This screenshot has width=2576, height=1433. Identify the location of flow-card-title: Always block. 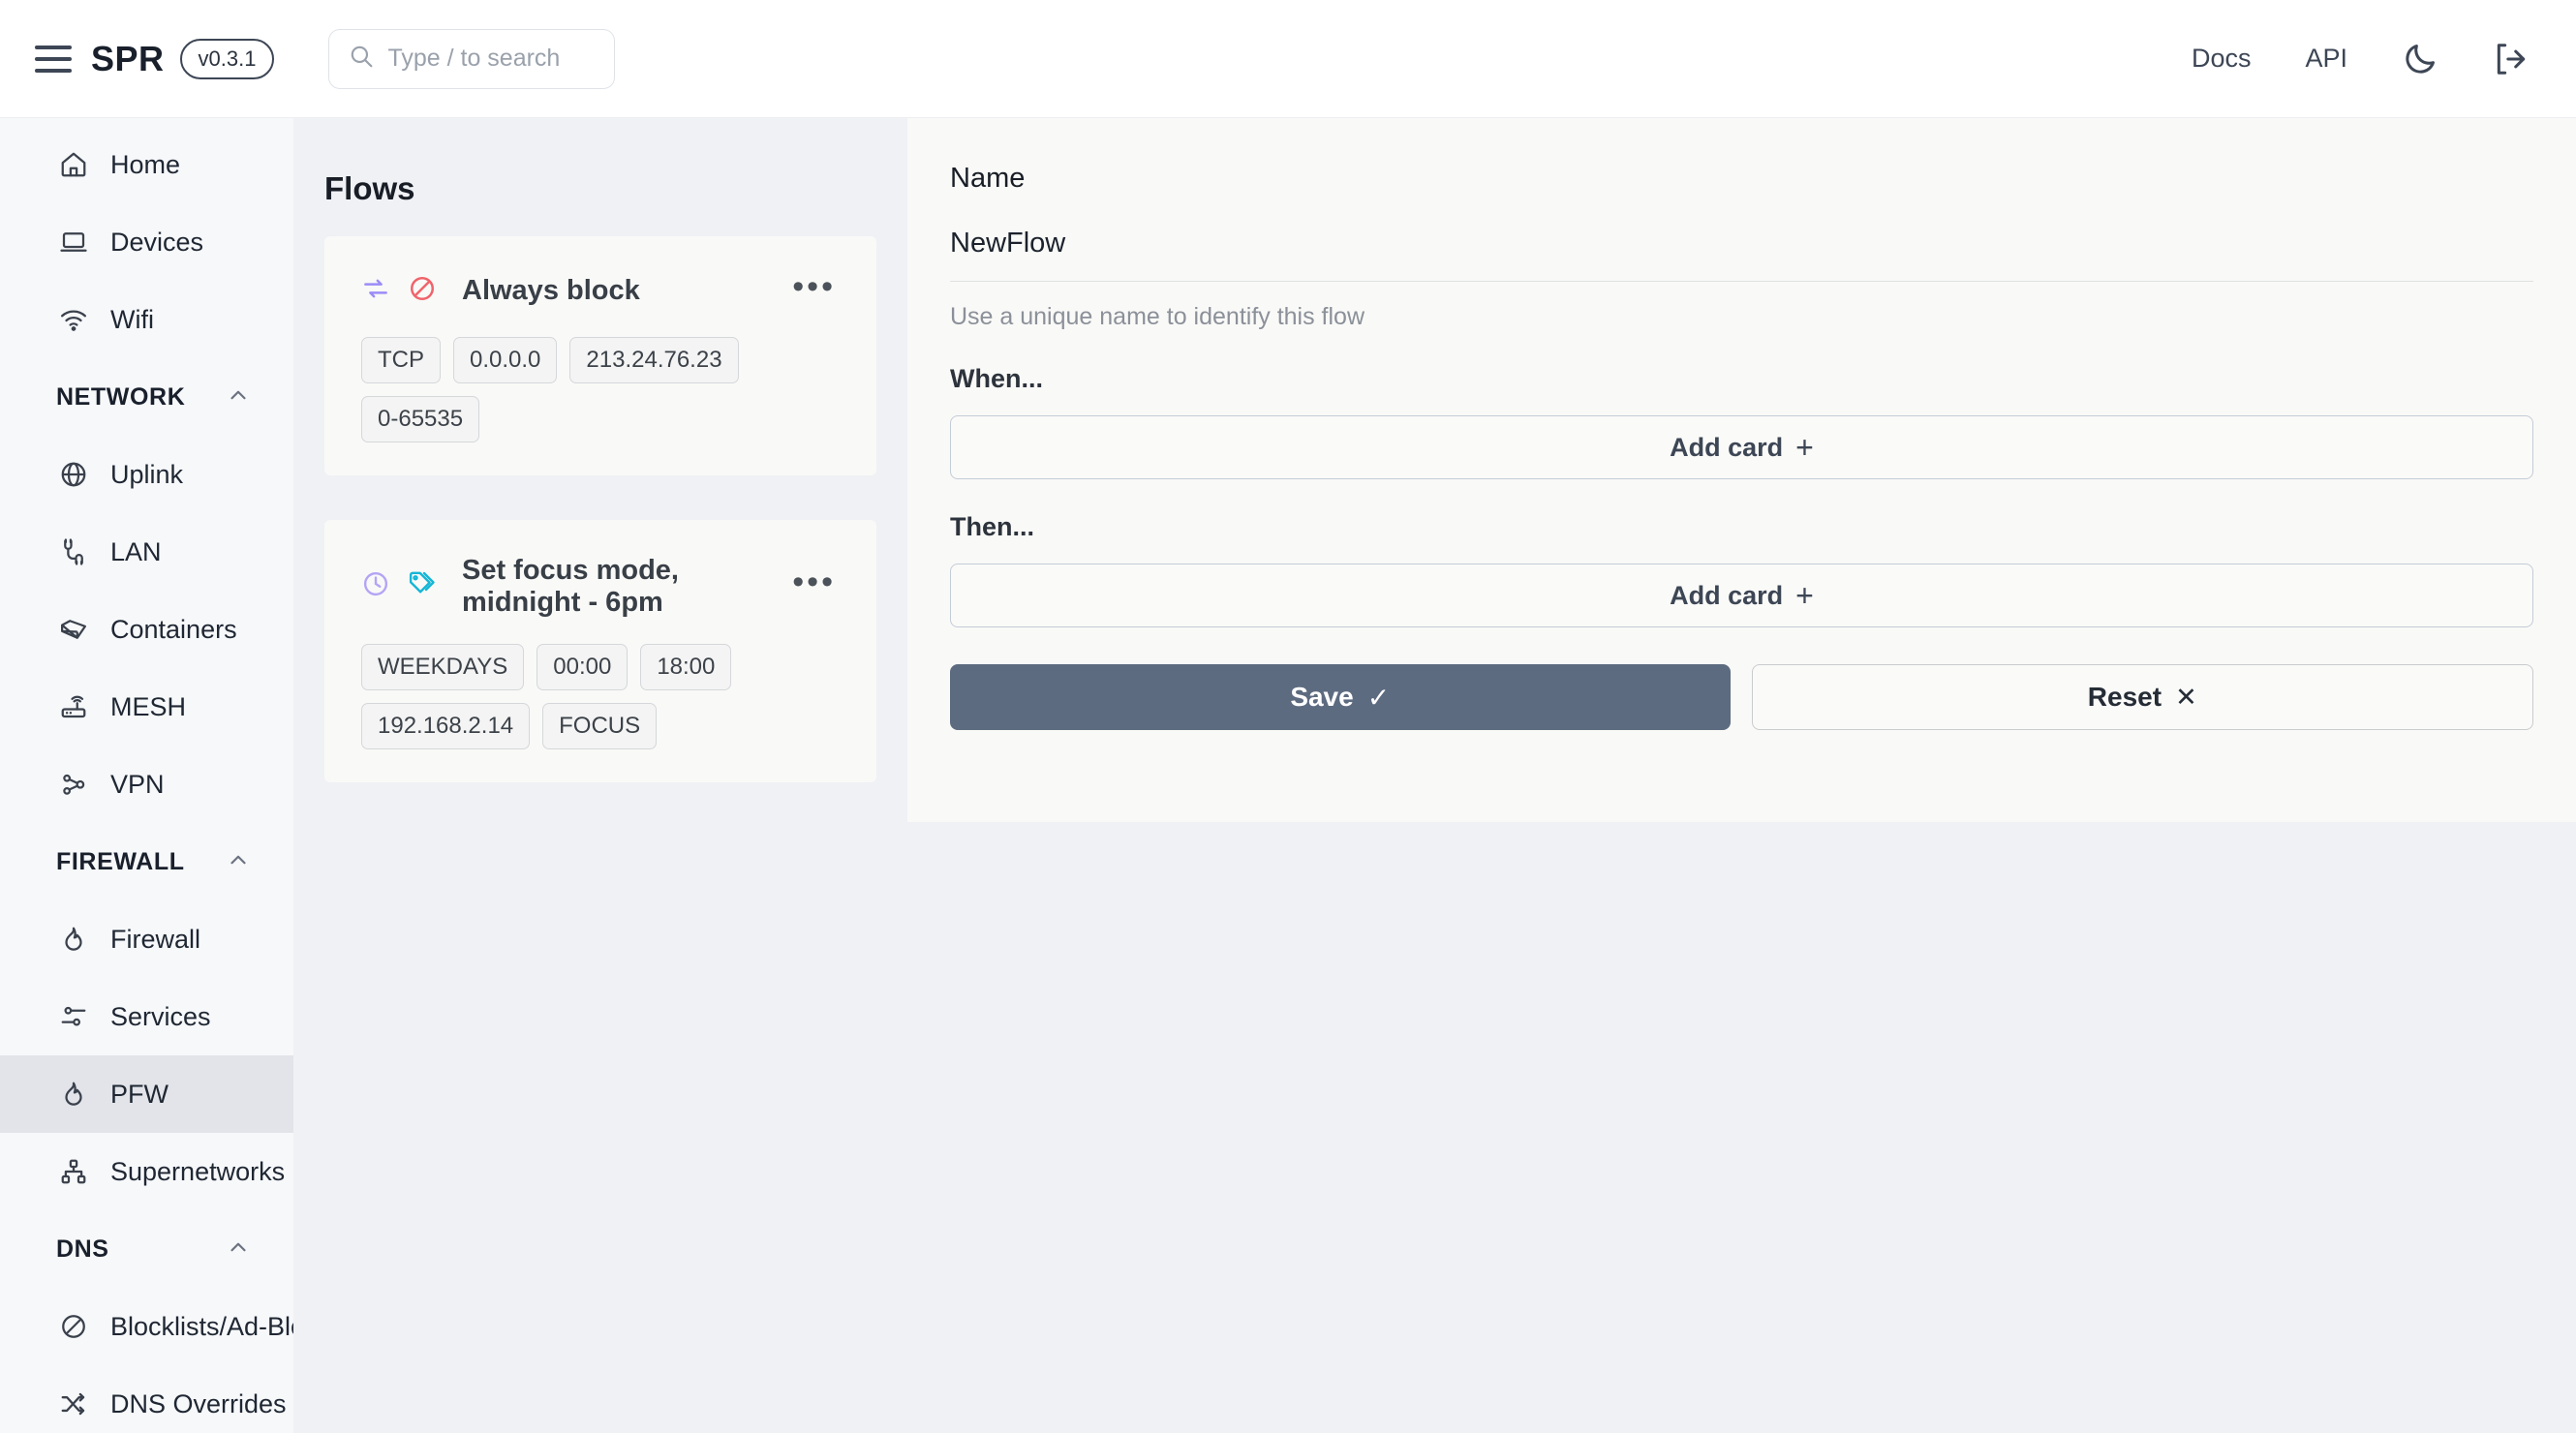
(551, 291).